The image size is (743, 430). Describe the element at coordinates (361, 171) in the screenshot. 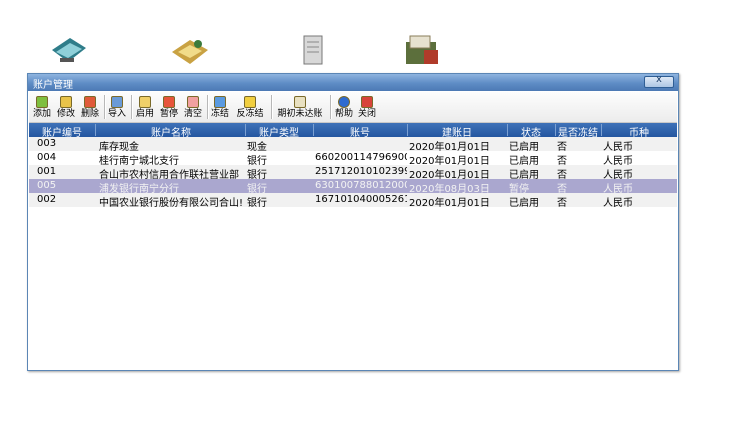

I see `account-number-cell: 2517120101023995:` at that location.